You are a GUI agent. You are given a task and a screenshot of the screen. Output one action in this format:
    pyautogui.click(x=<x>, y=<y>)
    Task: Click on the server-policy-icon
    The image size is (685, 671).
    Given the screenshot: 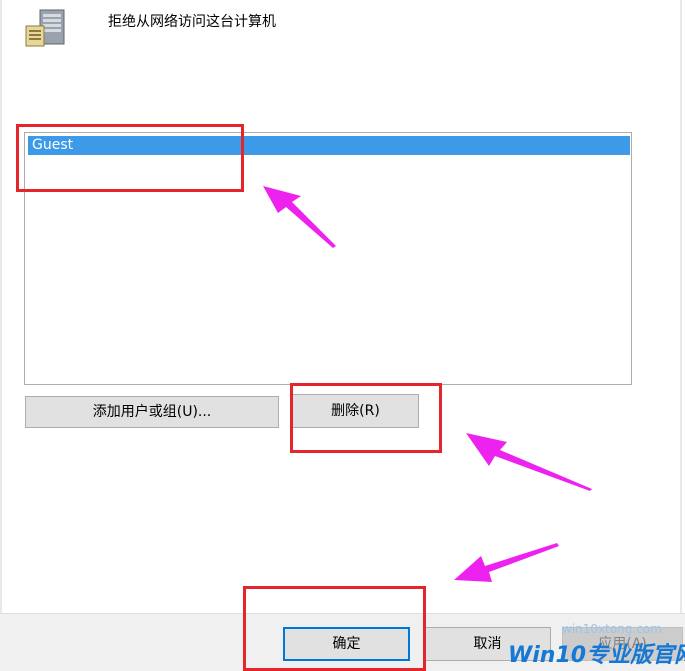 What is the action you would take?
    pyautogui.click(x=47, y=28)
    